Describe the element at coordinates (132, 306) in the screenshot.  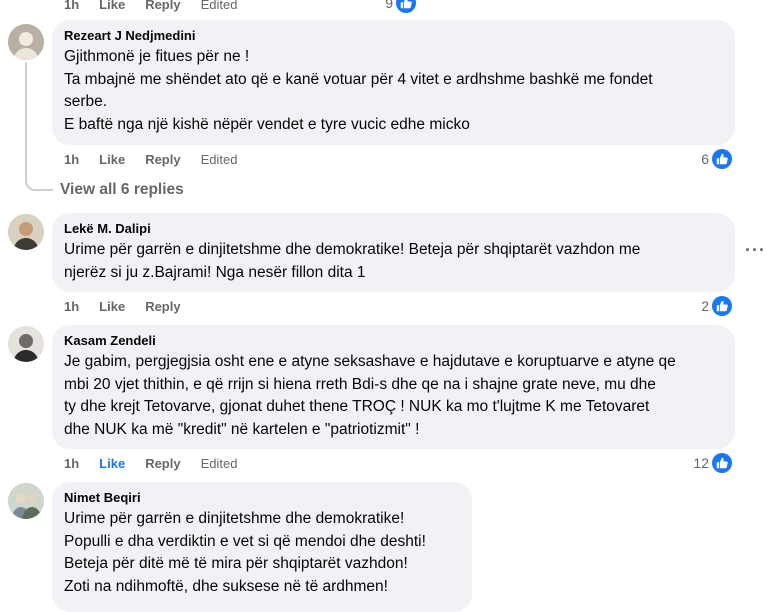
I see `comment-actions: 1h Like Reply` at that location.